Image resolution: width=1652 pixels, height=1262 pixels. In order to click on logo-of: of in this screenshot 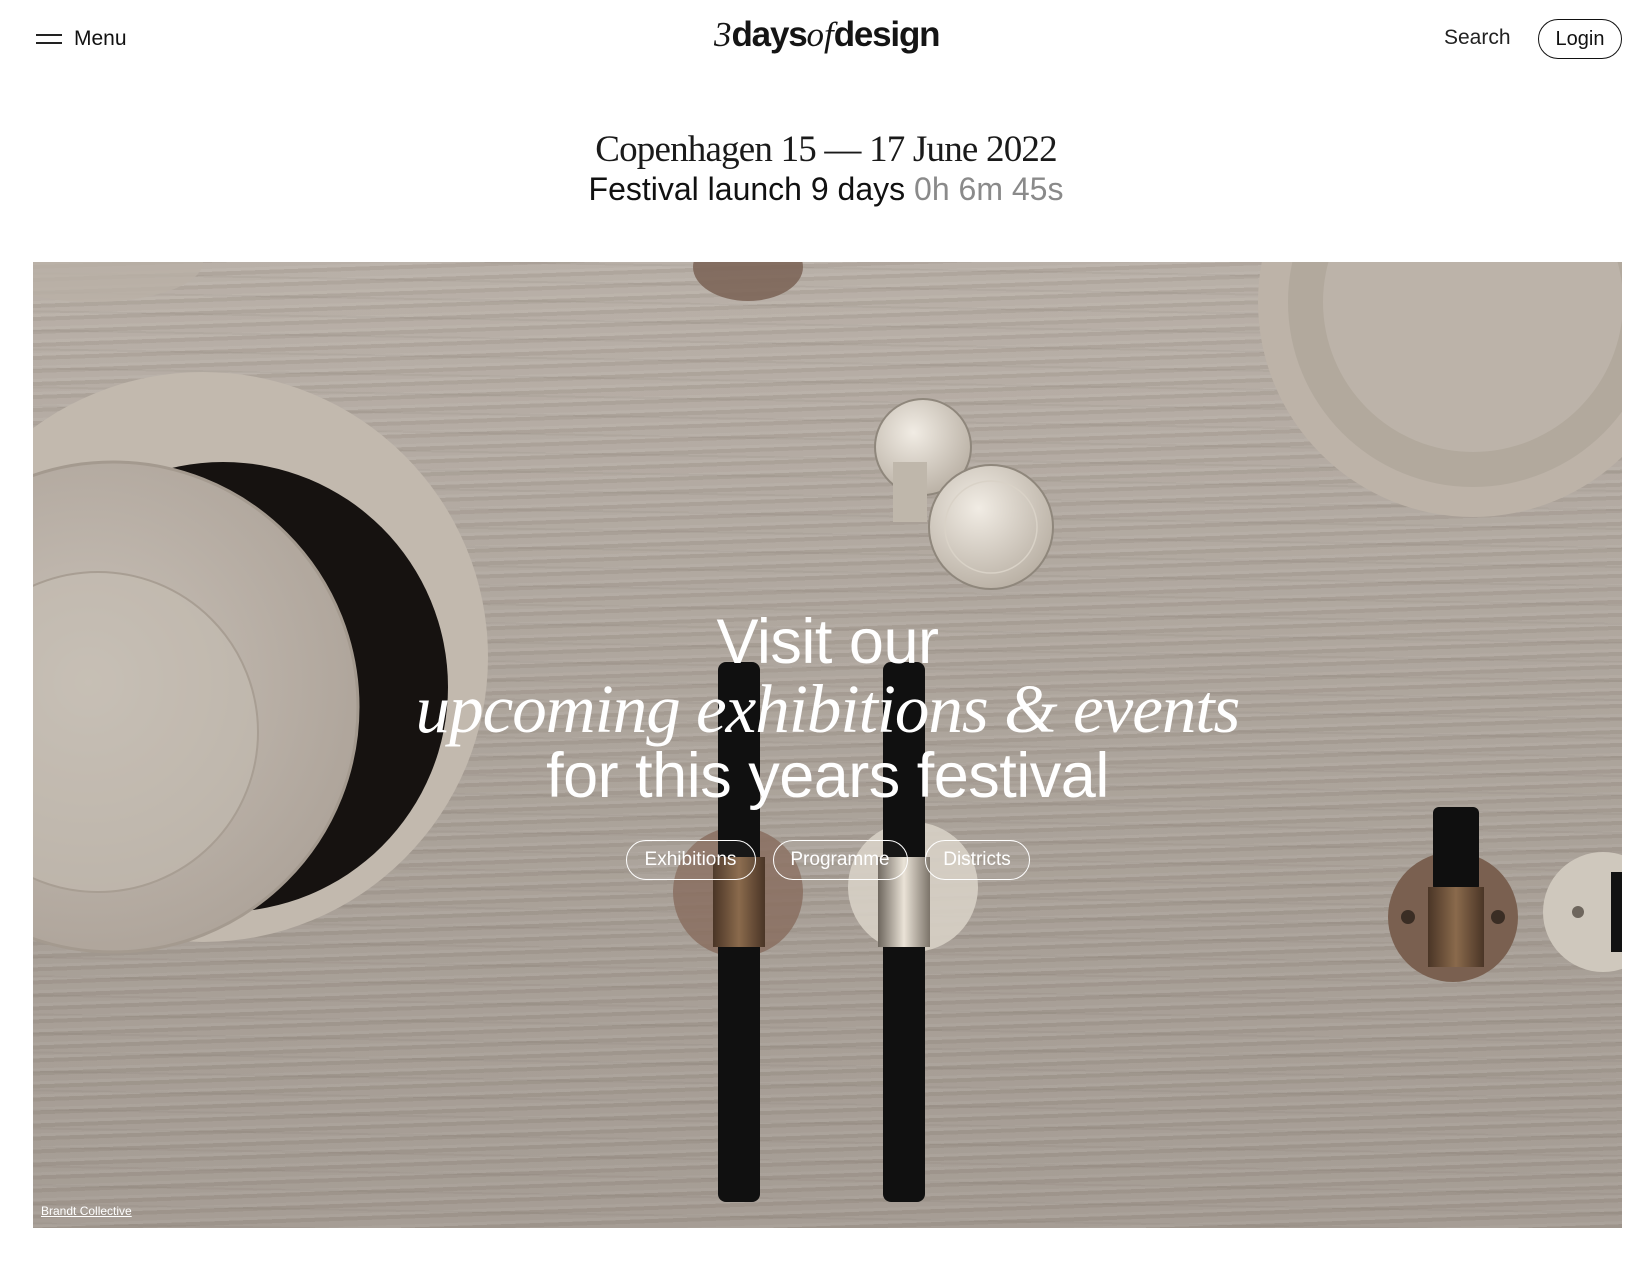, I will do `click(820, 34)`.